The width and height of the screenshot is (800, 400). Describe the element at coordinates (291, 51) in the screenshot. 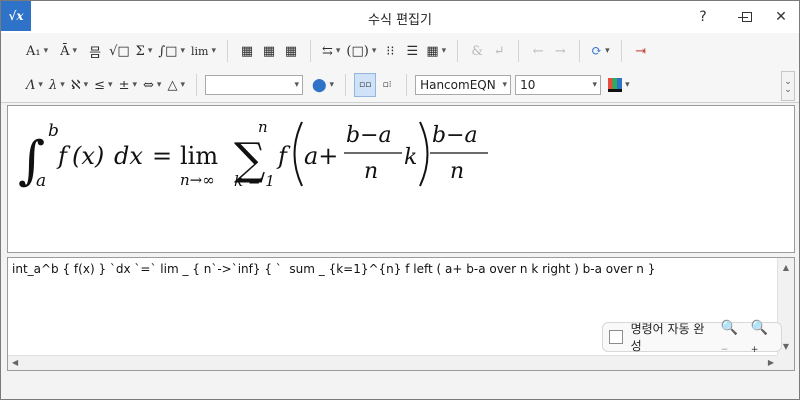

I see `matrix-button-3: ▦` at that location.